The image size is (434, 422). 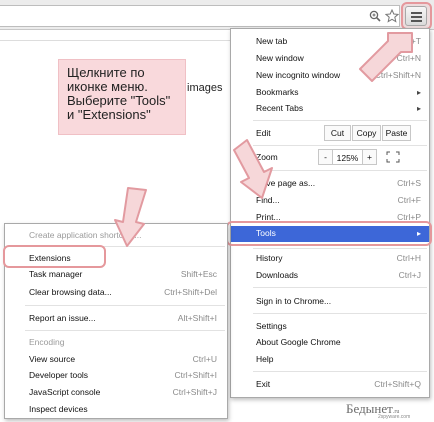 I want to click on menu-item-label: Exit, so click(x=263, y=384).